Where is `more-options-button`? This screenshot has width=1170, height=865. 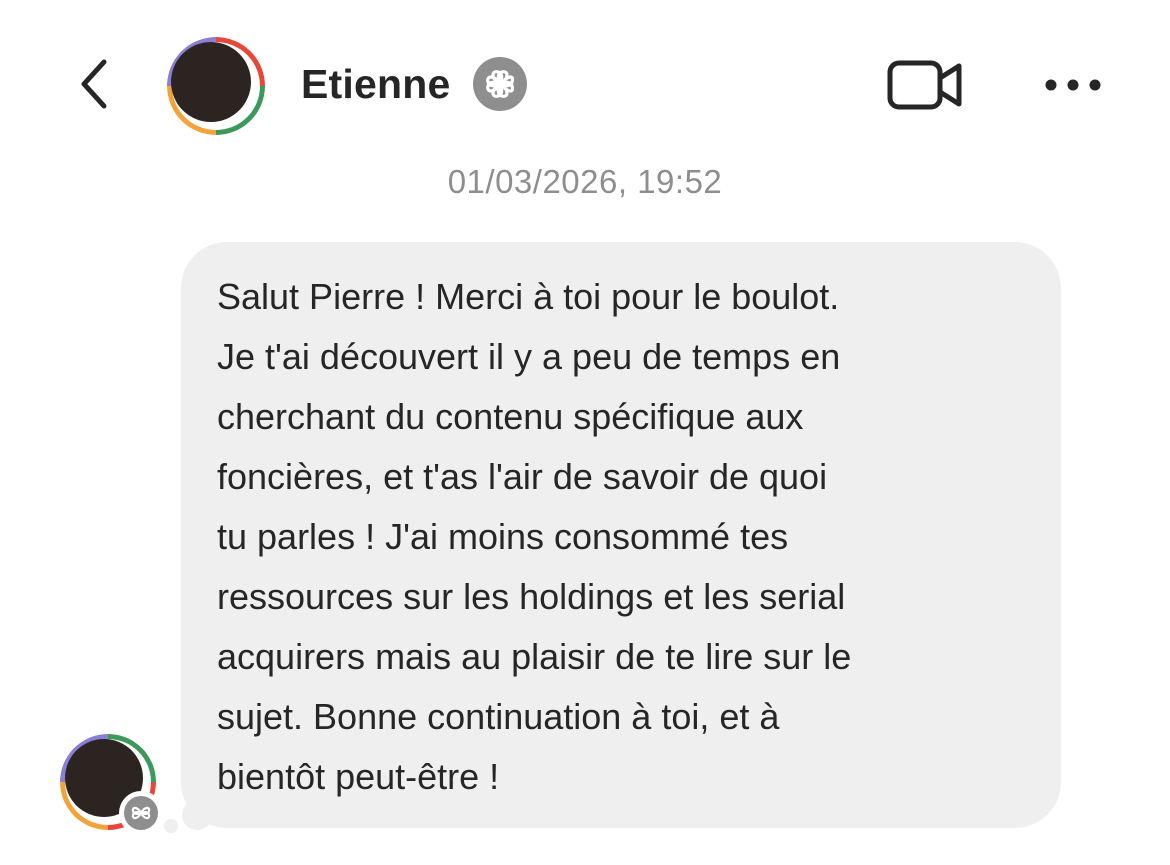 more-options-button is located at coordinates (1073, 85).